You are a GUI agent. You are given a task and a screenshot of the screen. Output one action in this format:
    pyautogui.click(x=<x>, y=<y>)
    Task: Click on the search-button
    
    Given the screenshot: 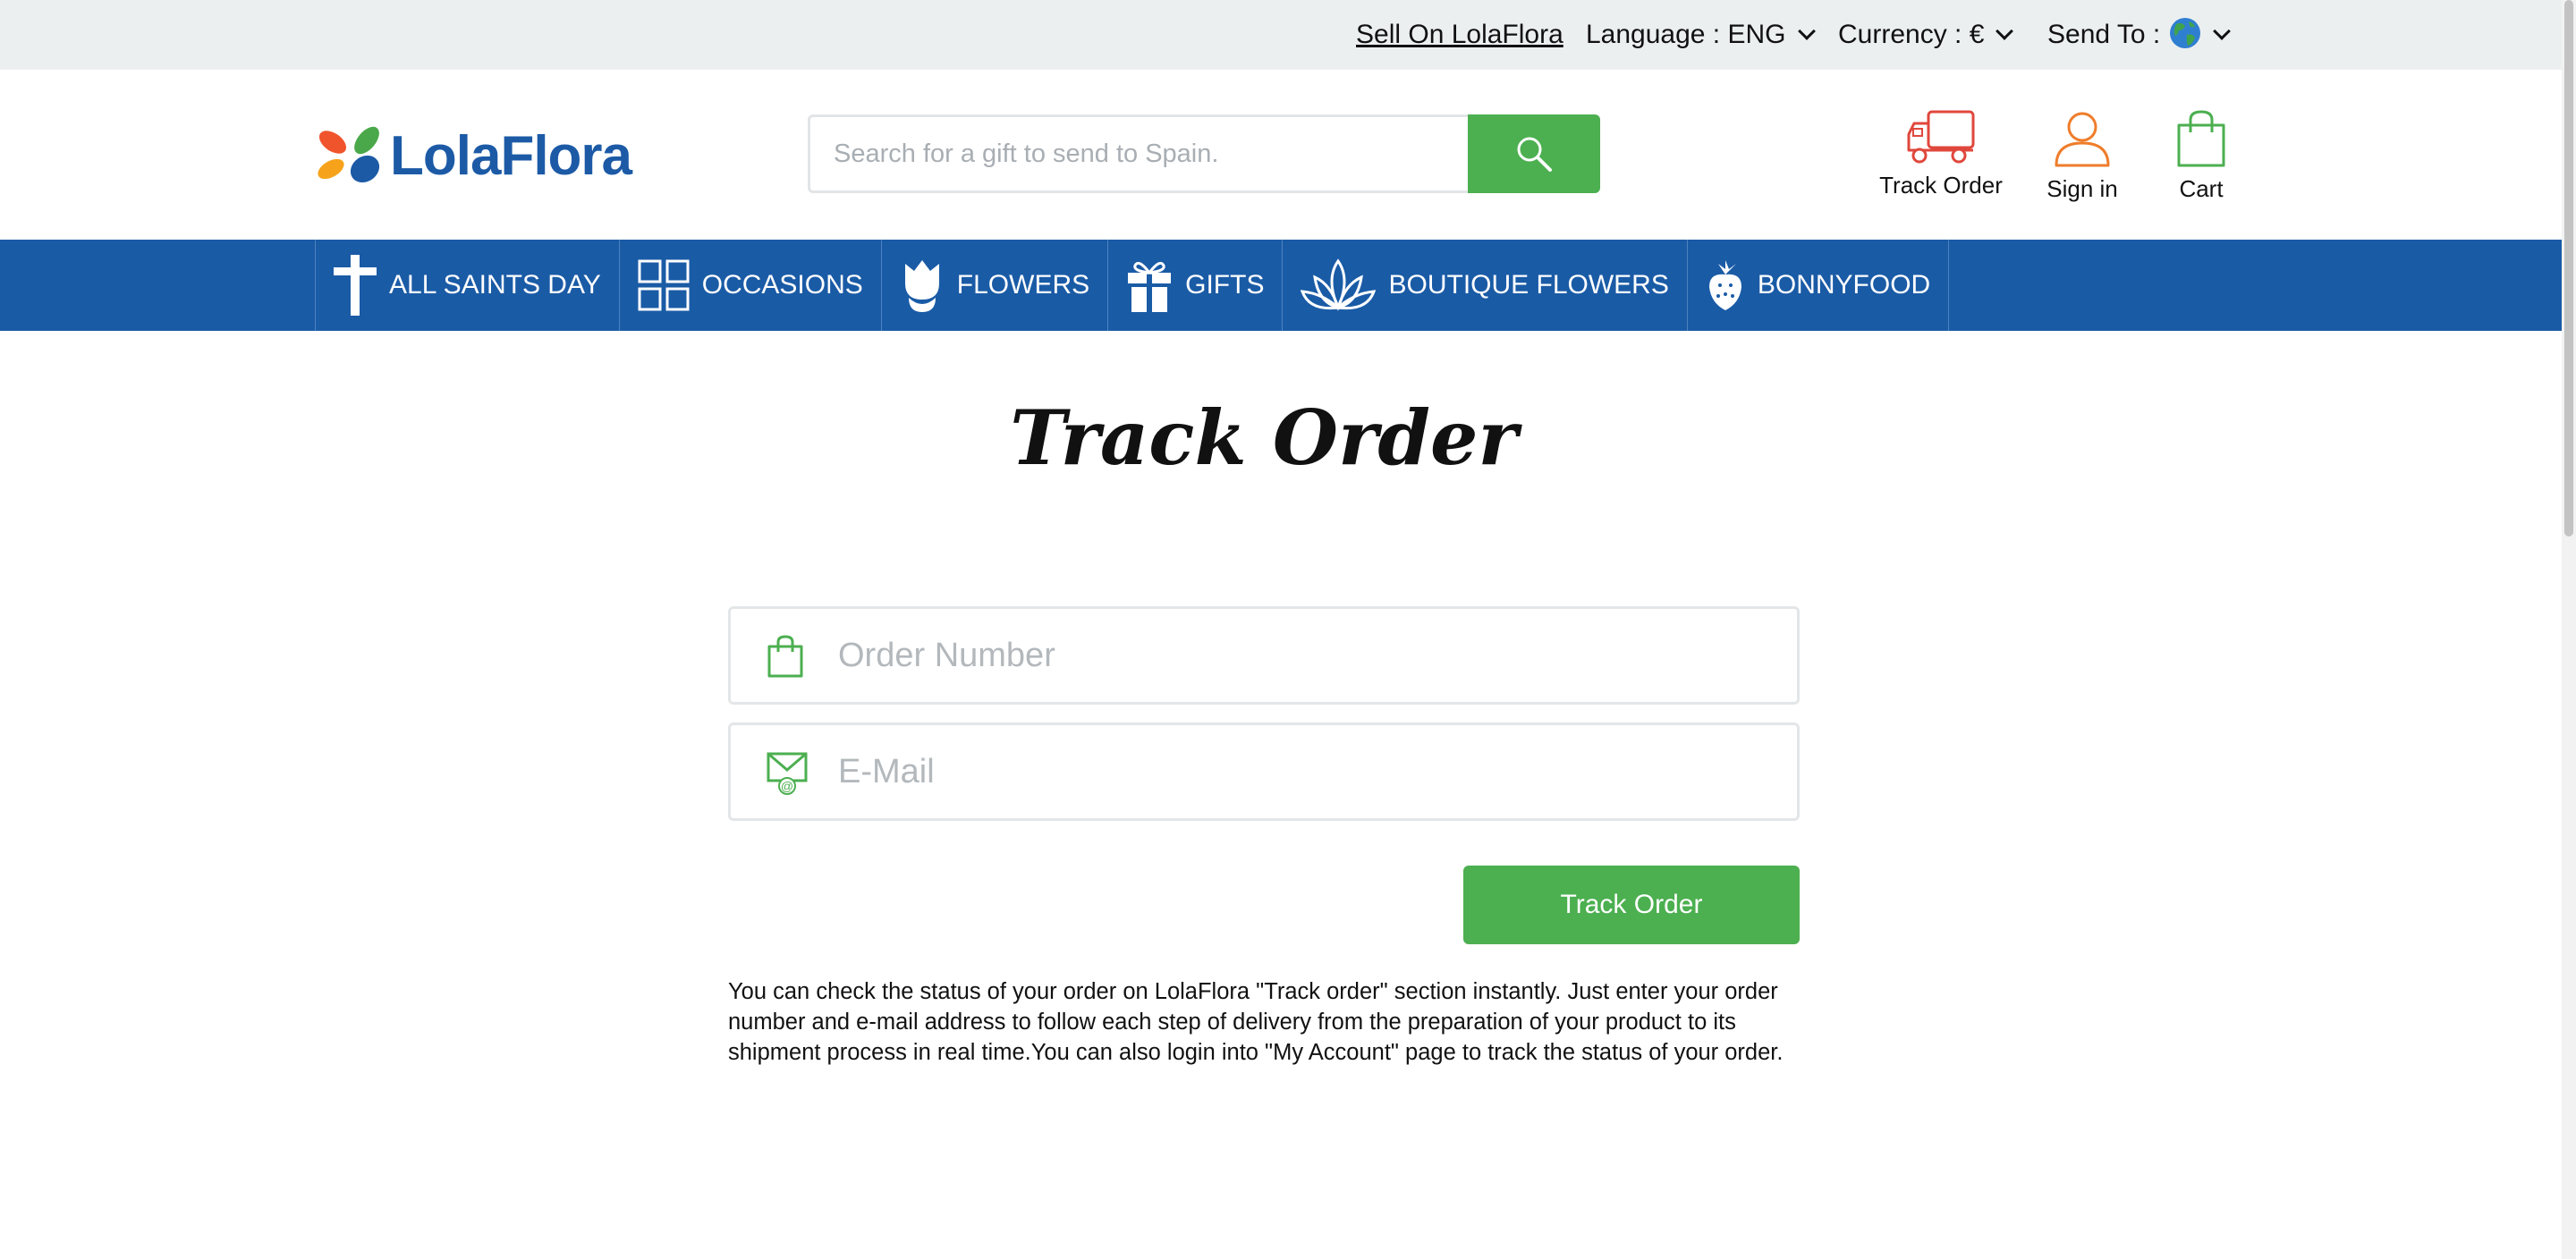 What is the action you would take?
    pyautogui.click(x=1534, y=153)
    